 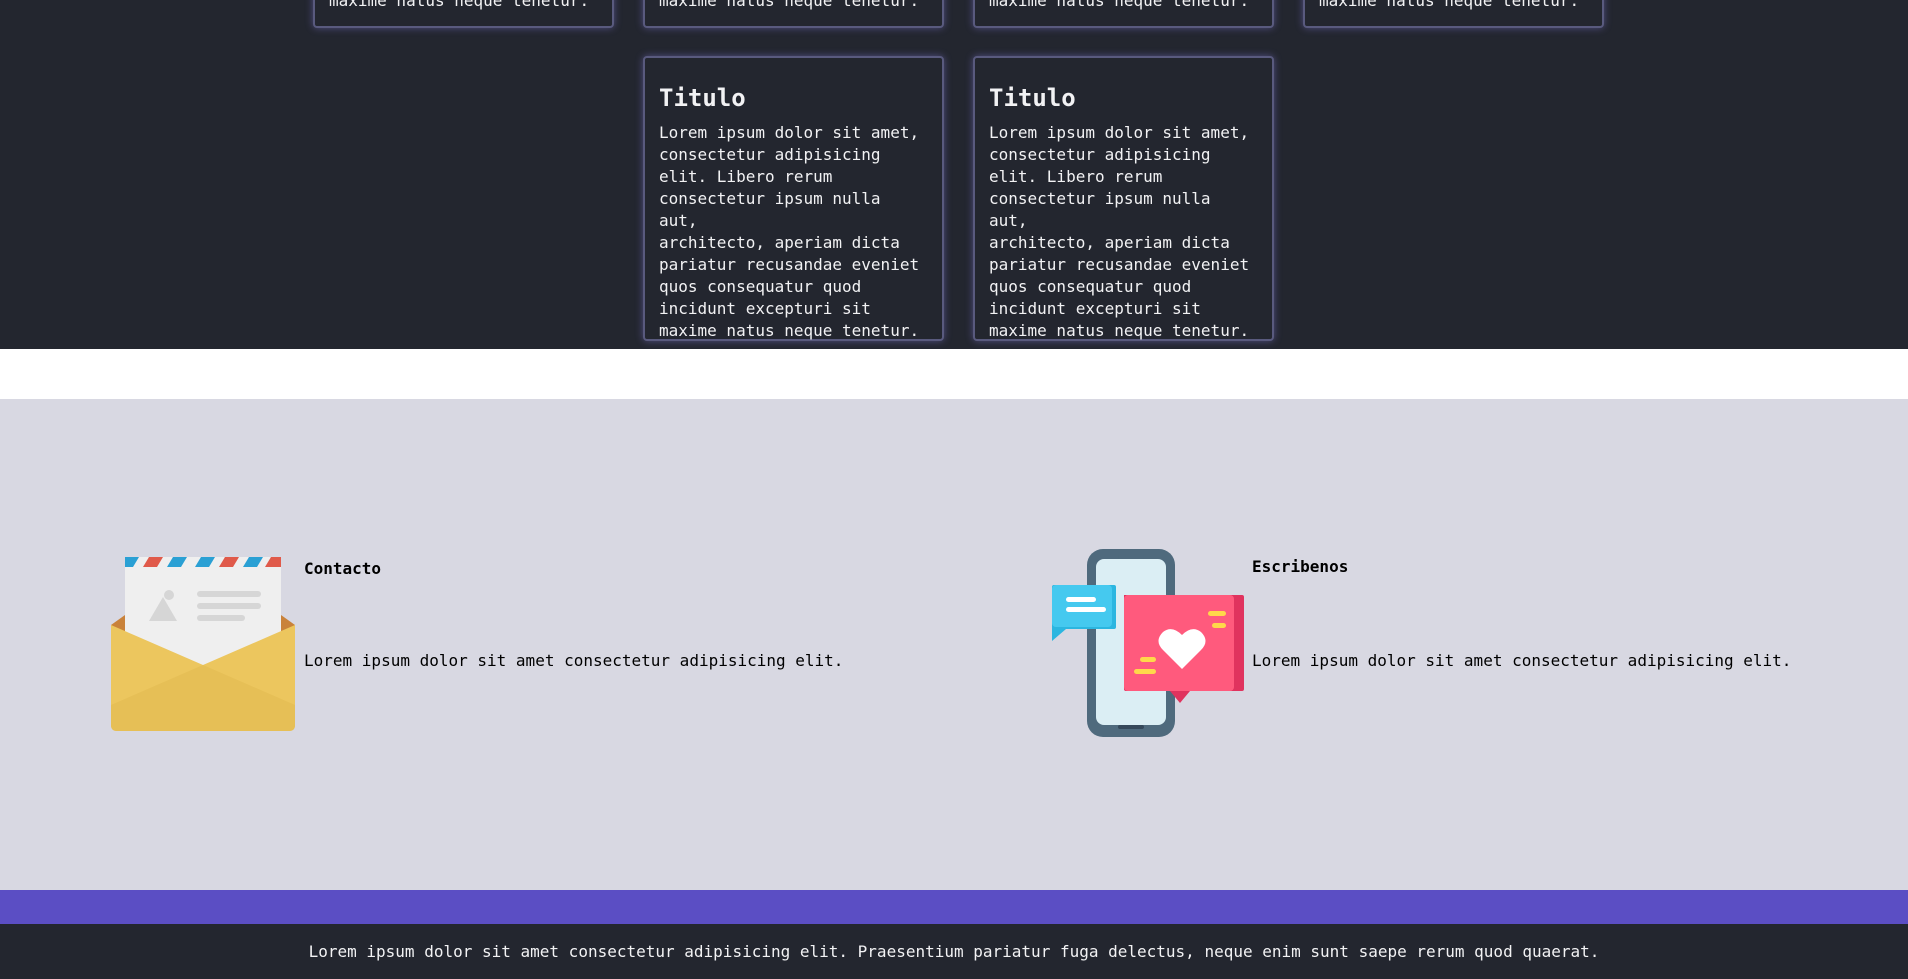 What do you see at coordinates (1300, 566) in the screenshot?
I see `contact-title: Escribenos` at bounding box center [1300, 566].